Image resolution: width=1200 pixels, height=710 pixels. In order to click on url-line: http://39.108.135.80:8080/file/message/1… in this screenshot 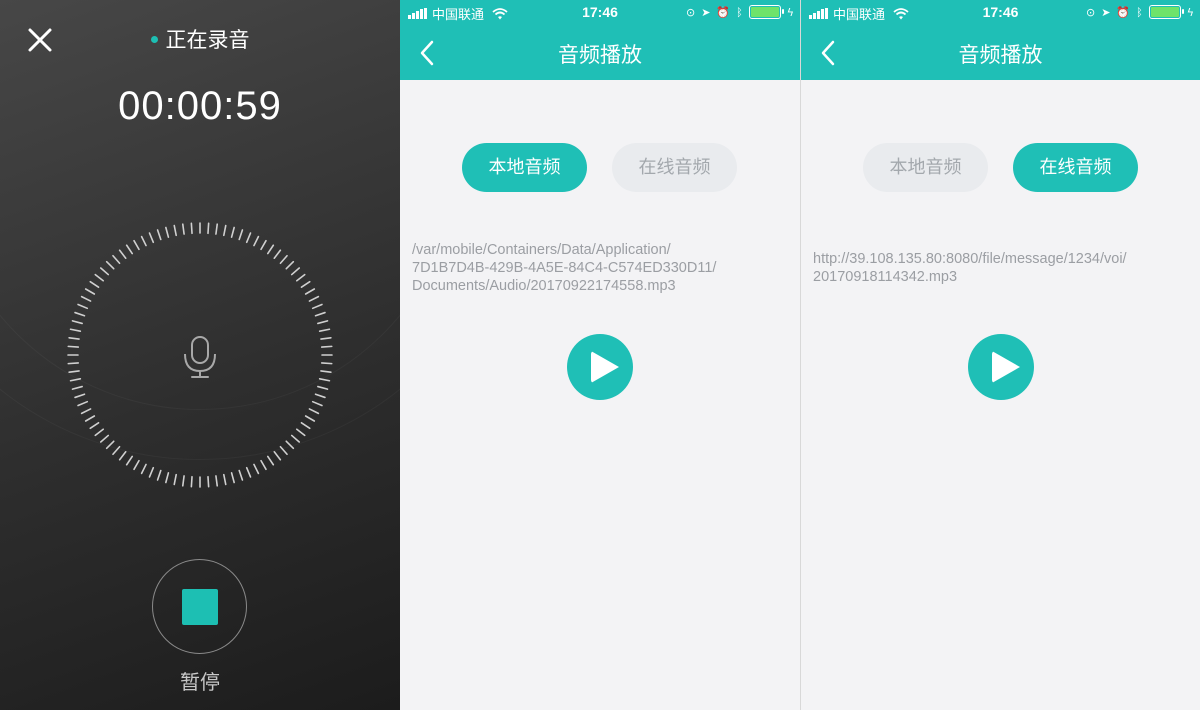, I will do `click(970, 259)`.